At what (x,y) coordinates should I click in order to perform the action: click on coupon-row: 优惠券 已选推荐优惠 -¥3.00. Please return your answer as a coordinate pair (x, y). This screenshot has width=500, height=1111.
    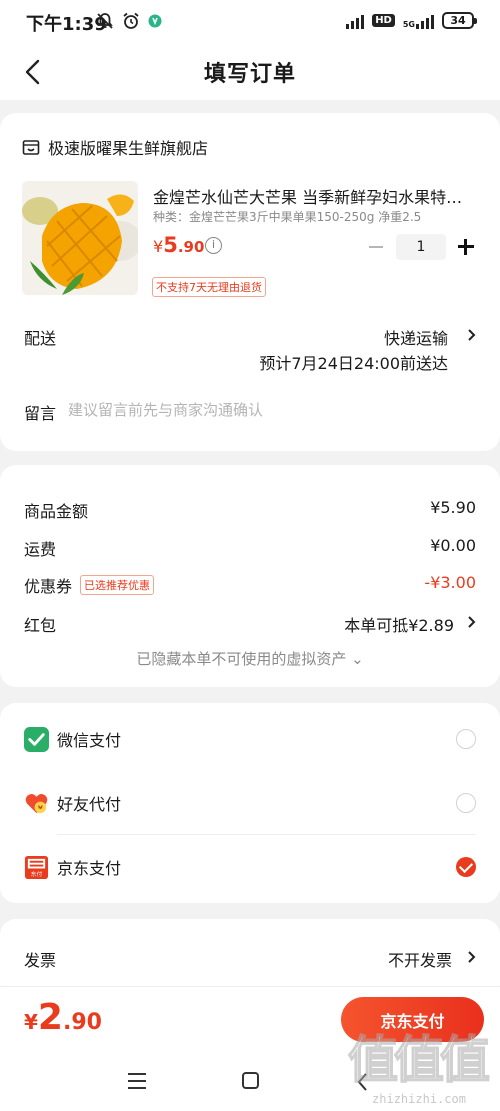
    Looking at the image, I should click on (250, 586).